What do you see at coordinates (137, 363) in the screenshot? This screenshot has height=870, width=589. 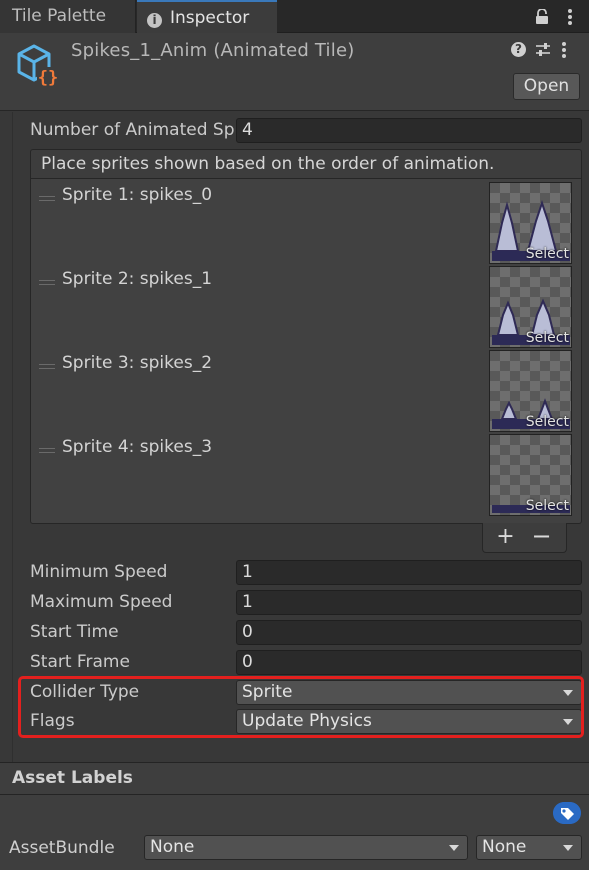 I see `sprite-label: Sprite 3: spikes_2` at bounding box center [137, 363].